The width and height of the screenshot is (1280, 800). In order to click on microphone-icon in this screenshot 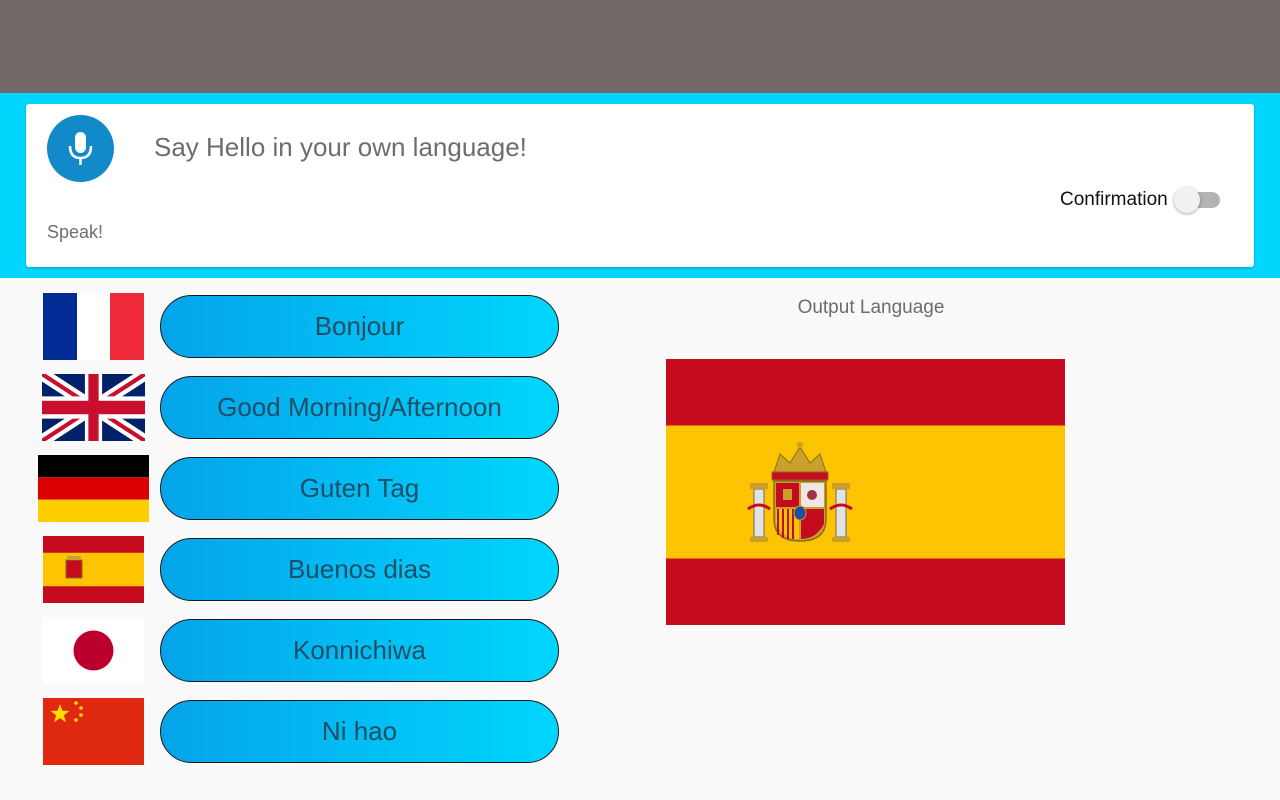, I will do `click(80, 148)`.